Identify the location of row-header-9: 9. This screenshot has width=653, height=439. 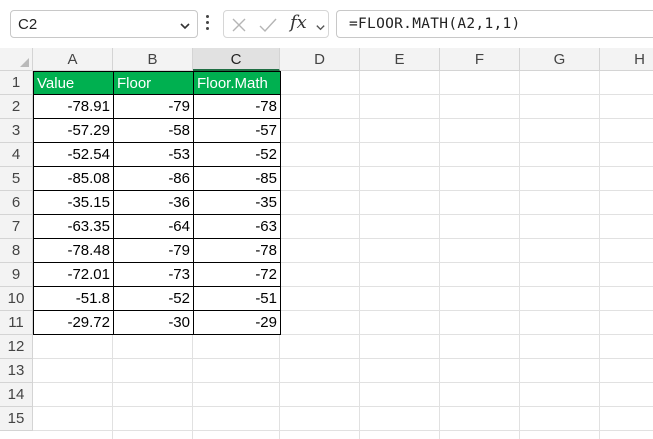
(16, 275).